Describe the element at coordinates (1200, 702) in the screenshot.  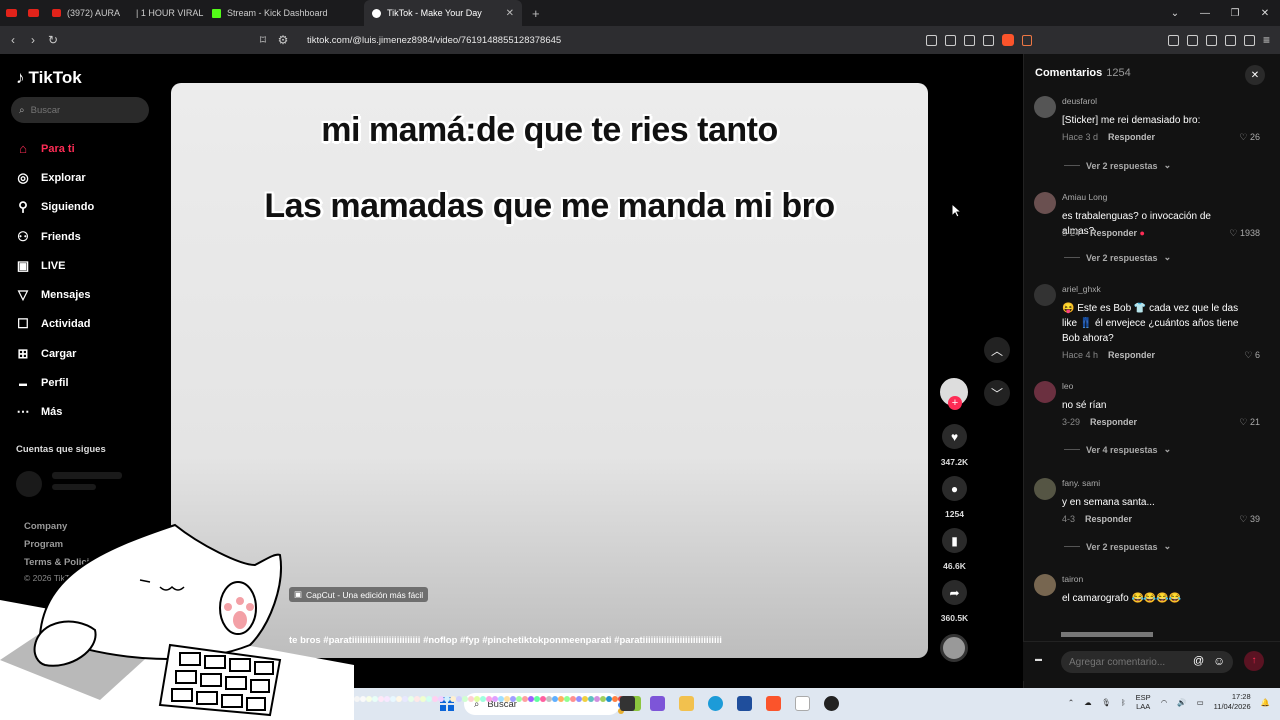
I see `battery-icon: ▭` at that location.